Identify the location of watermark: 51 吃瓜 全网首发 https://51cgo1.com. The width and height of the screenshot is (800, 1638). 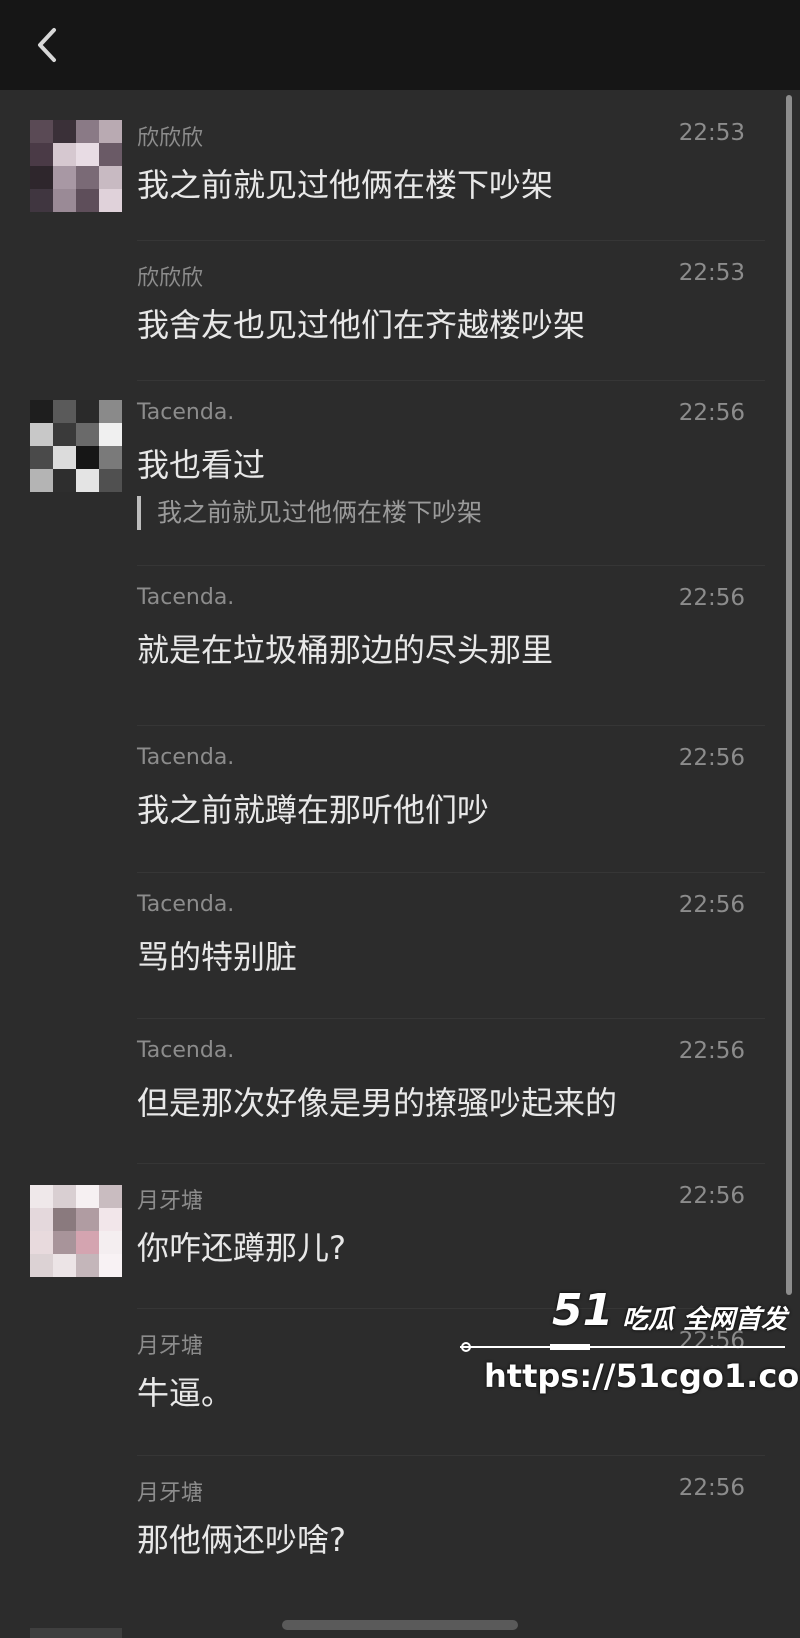
(630, 1345).